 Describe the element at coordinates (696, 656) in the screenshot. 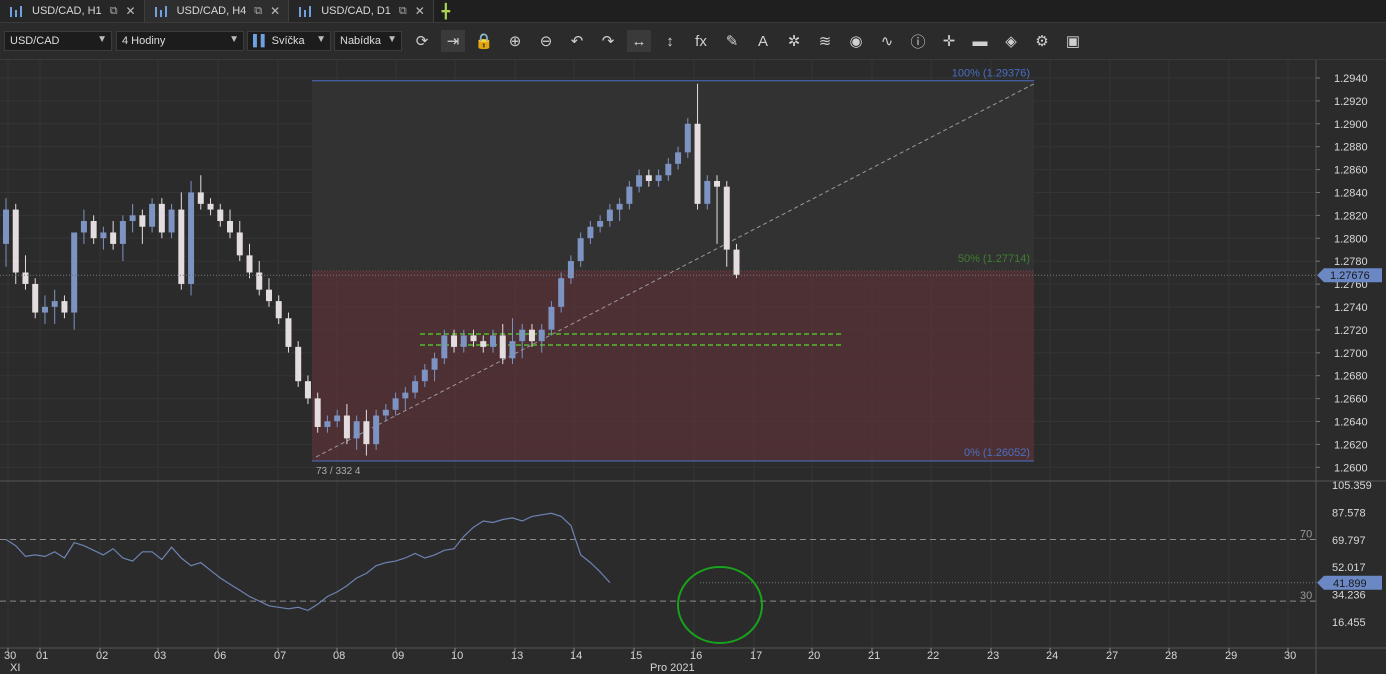

I see `time-label: 16` at that location.